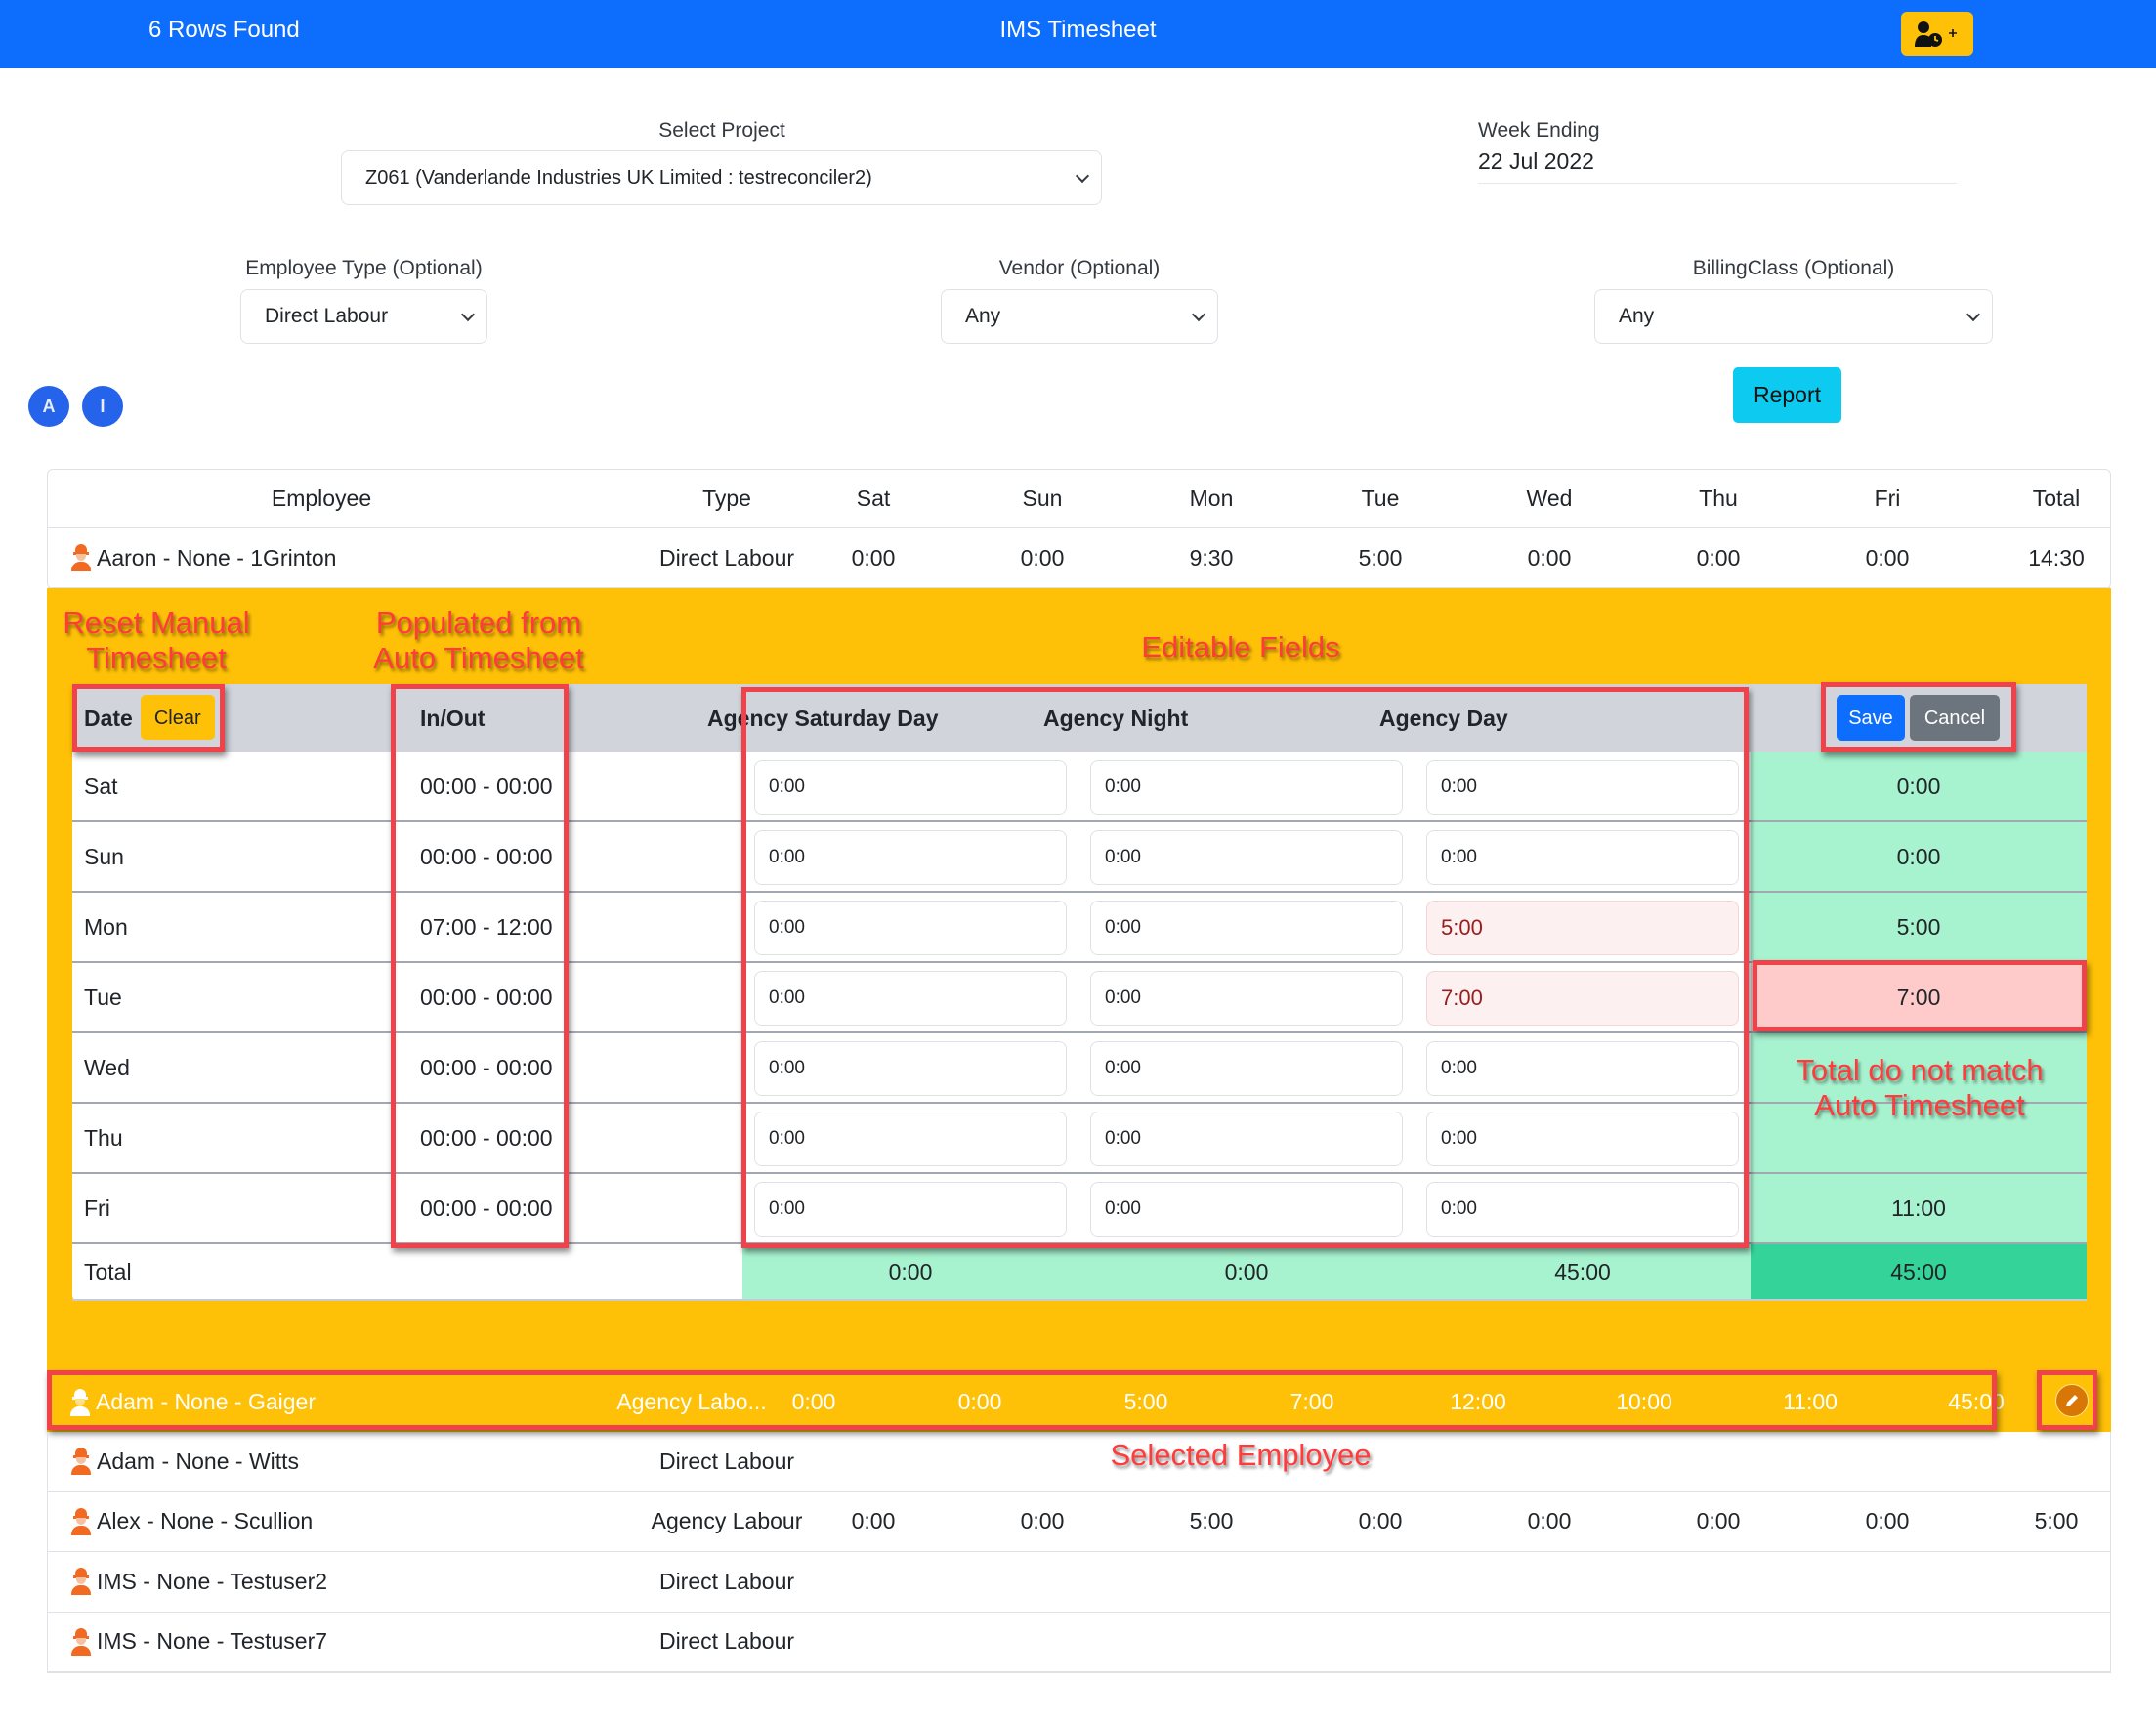  I want to click on day-label: Wed, so click(107, 1067).